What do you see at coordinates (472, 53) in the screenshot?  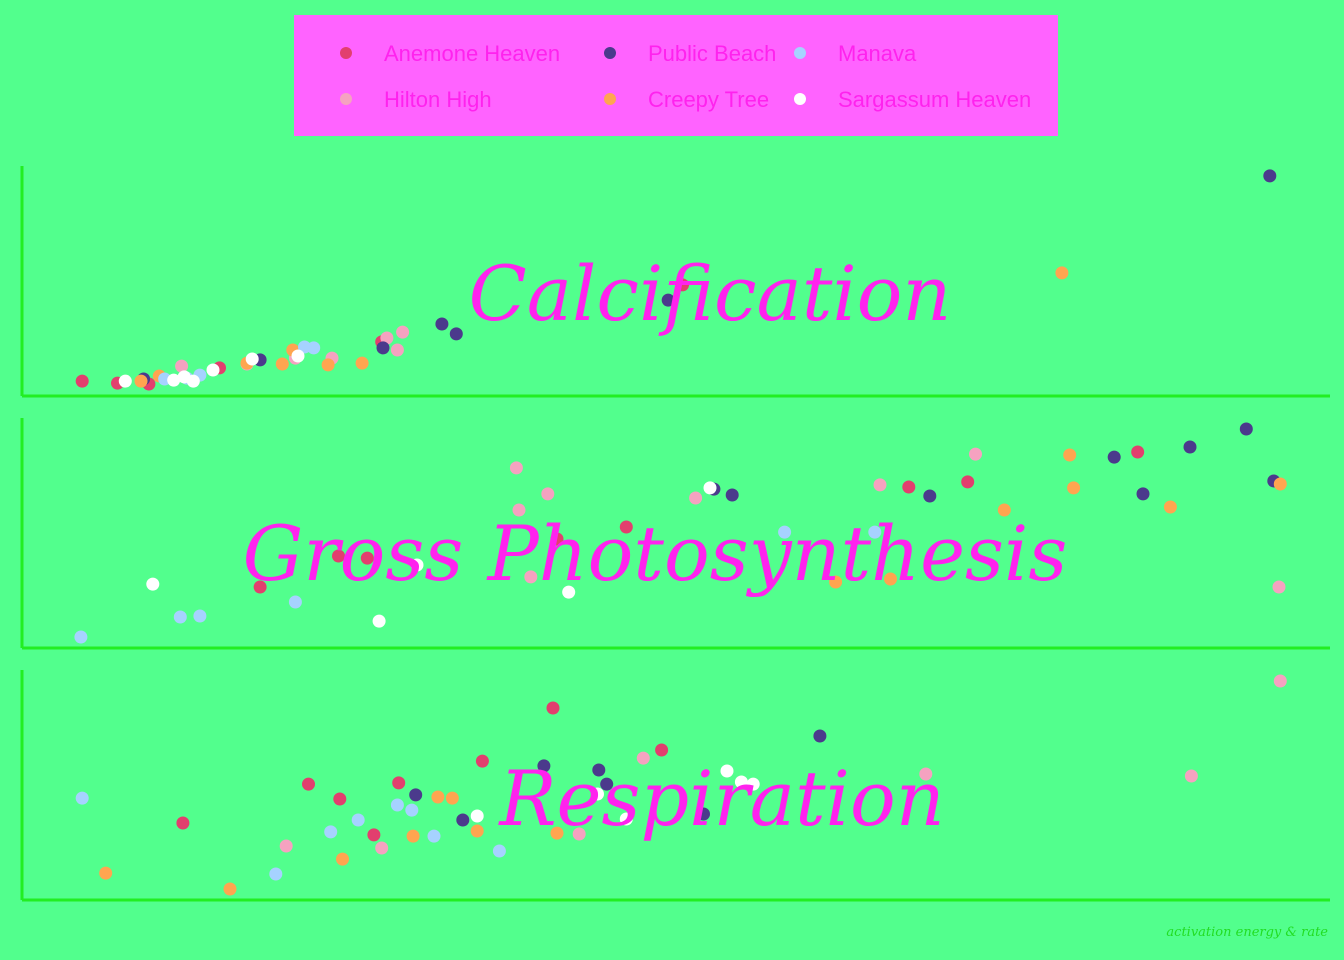 I see `legend-label: Anemone Heaven` at bounding box center [472, 53].